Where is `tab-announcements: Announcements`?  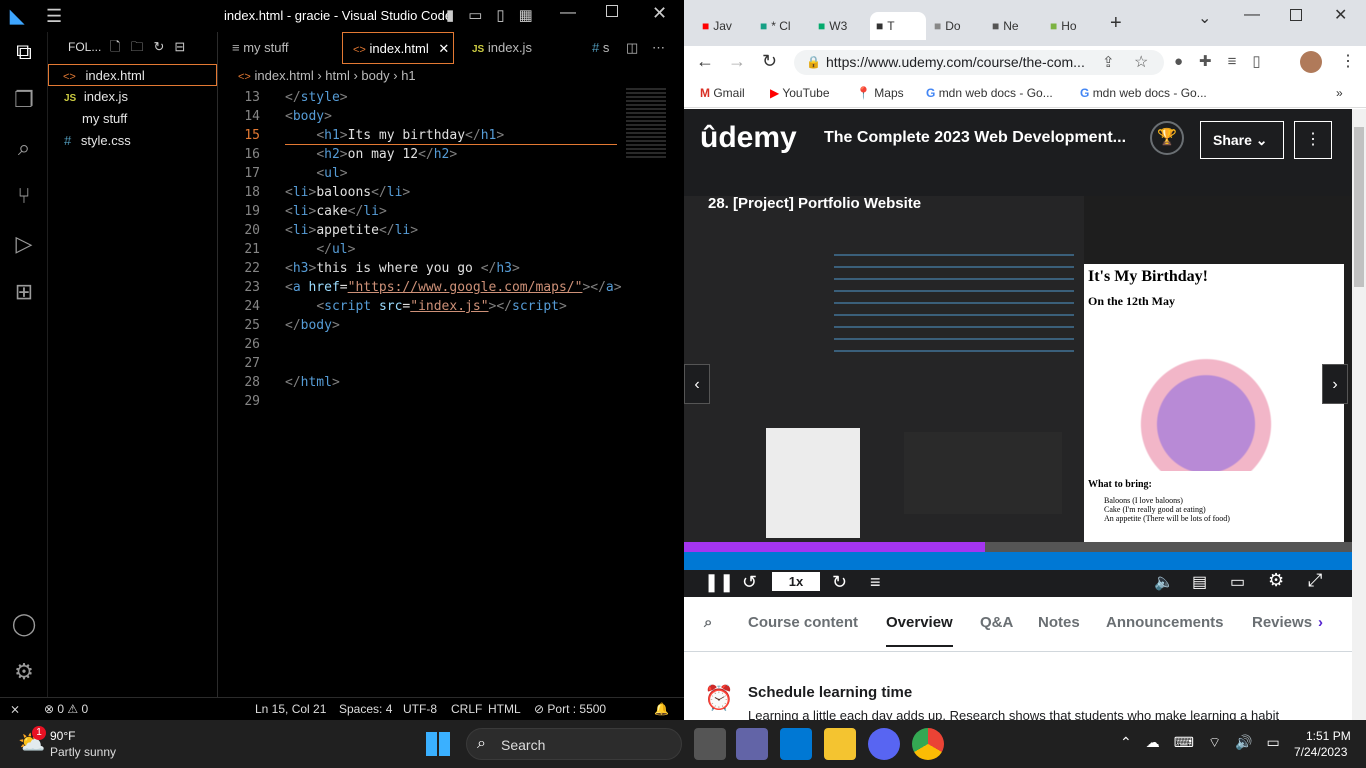 tab-announcements: Announcements is located at coordinates (1165, 622).